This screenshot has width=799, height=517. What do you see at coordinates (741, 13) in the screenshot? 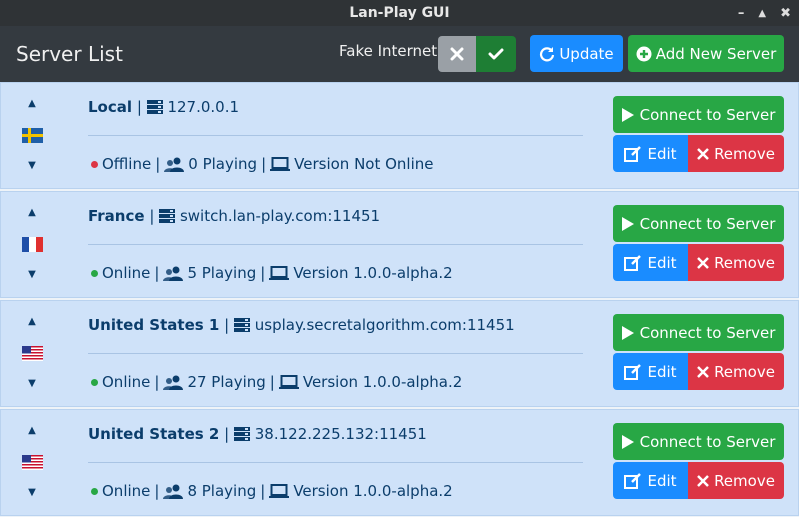
I see `minimize-icon: –` at bounding box center [741, 13].